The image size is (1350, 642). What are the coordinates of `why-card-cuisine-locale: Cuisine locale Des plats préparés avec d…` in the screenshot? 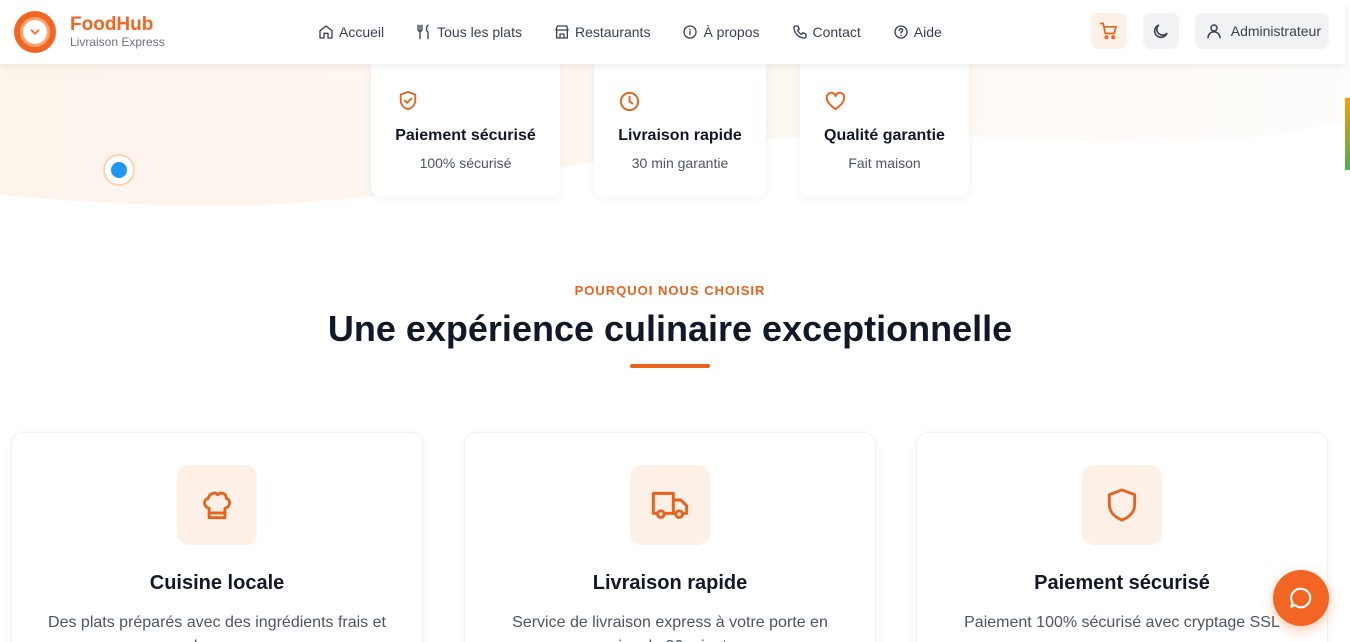 It's located at (217, 537).